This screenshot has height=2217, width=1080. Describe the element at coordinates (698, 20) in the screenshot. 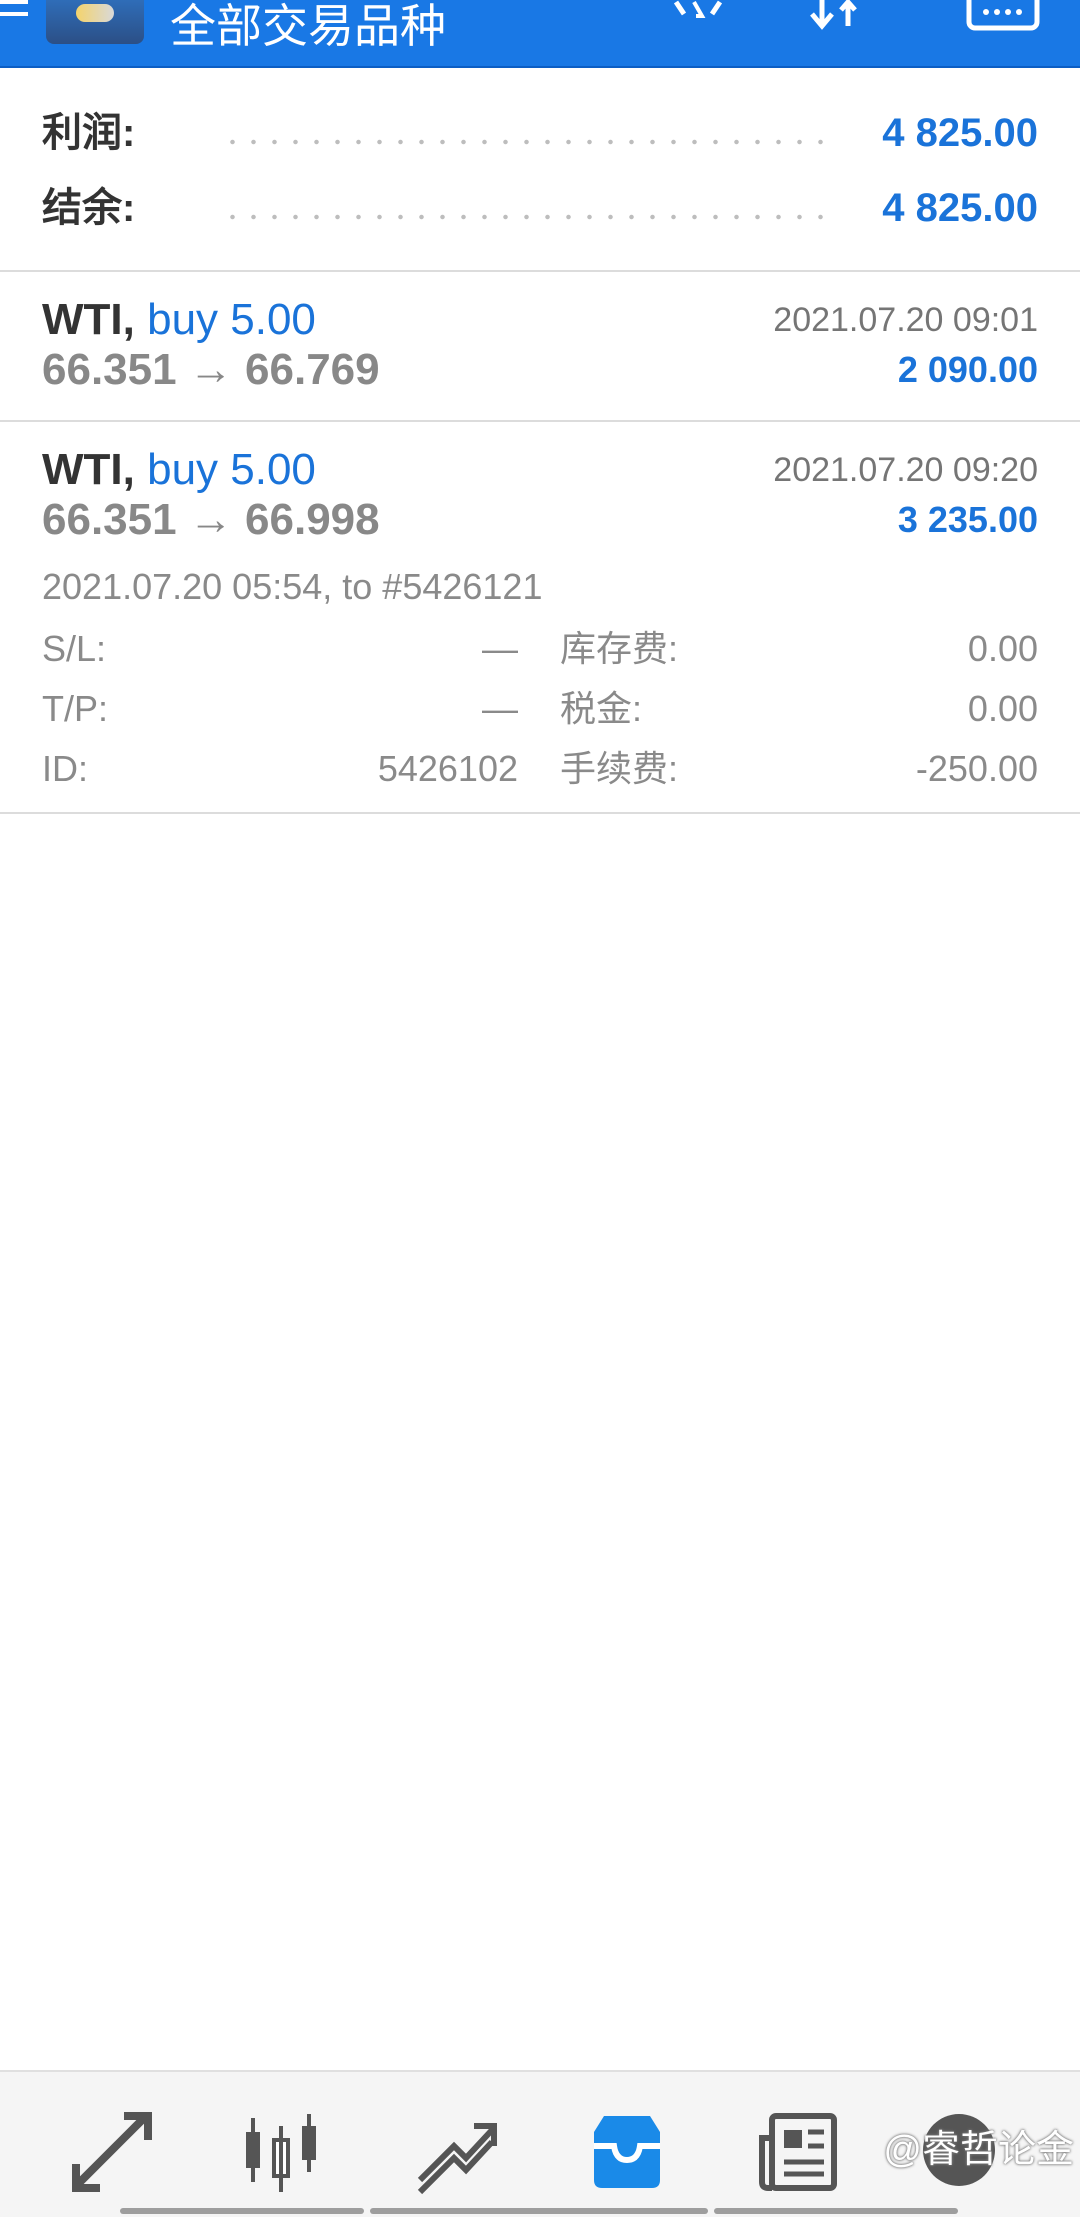

I see `one-click-trading-icon` at that location.